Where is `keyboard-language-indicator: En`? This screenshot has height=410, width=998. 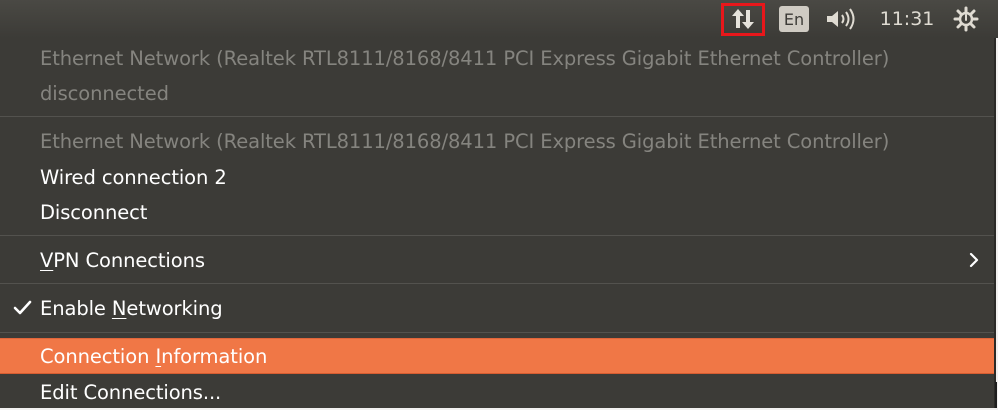
keyboard-language-indicator: En is located at coordinates (794, 19).